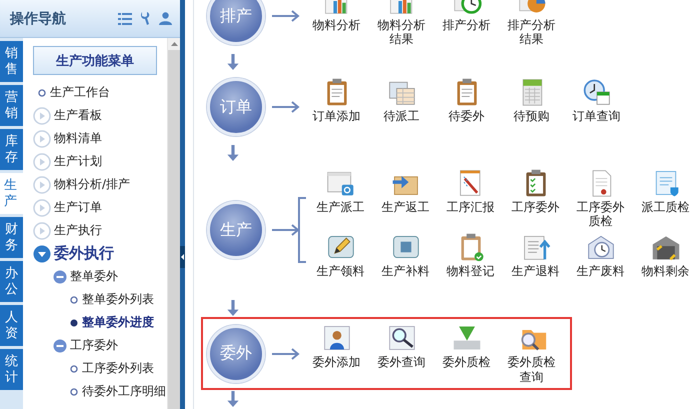 Image resolution: width=700 pixels, height=409 pixels. What do you see at coordinates (165, 18) in the screenshot?
I see `user-icon` at bounding box center [165, 18].